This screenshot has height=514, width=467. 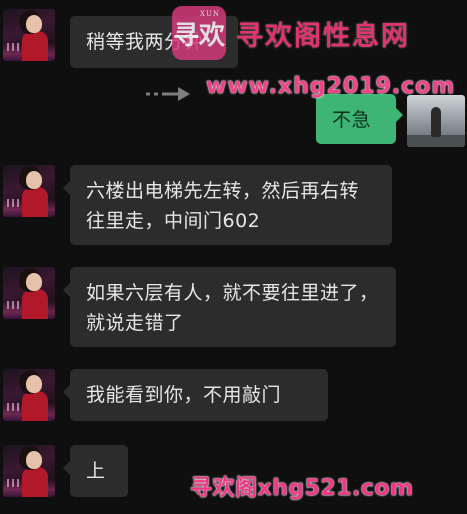 I want to click on message-text: 我能看到你，不用敲门, so click(x=184, y=395).